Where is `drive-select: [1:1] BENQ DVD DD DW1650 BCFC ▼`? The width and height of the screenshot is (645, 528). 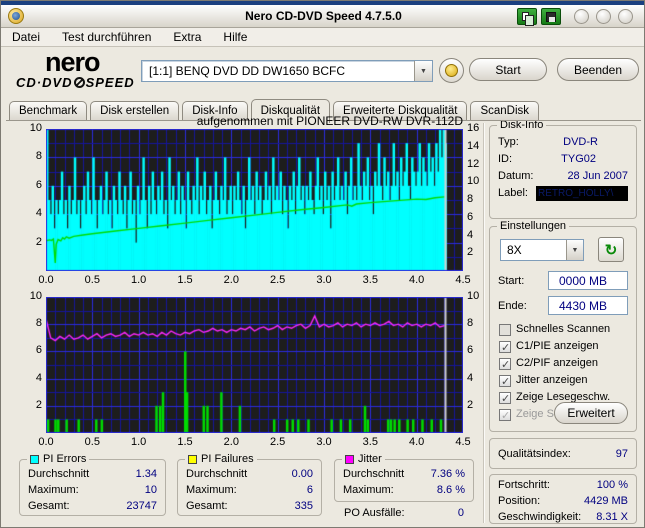 drive-select: [1:1] BENQ DVD DD DW1650 BCFC ▼ is located at coordinates (287, 71).